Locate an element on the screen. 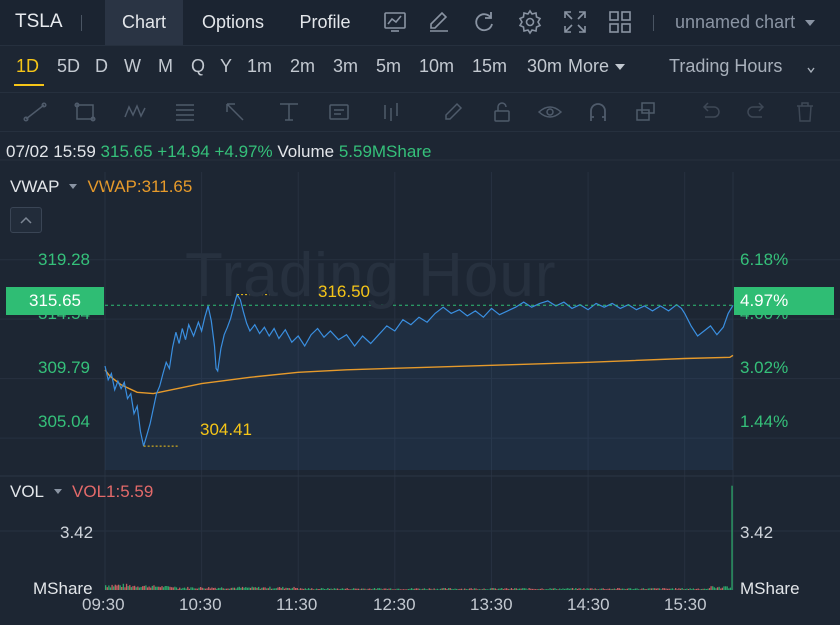 This screenshot has height=625, width=840. volume-unit-label: MShare is located at coordinates (770, 588).